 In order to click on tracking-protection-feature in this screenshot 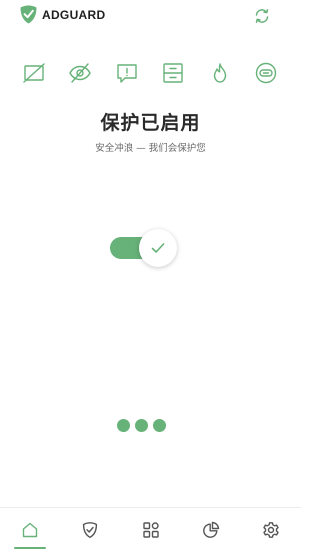, I will do `click(80, 73)`.